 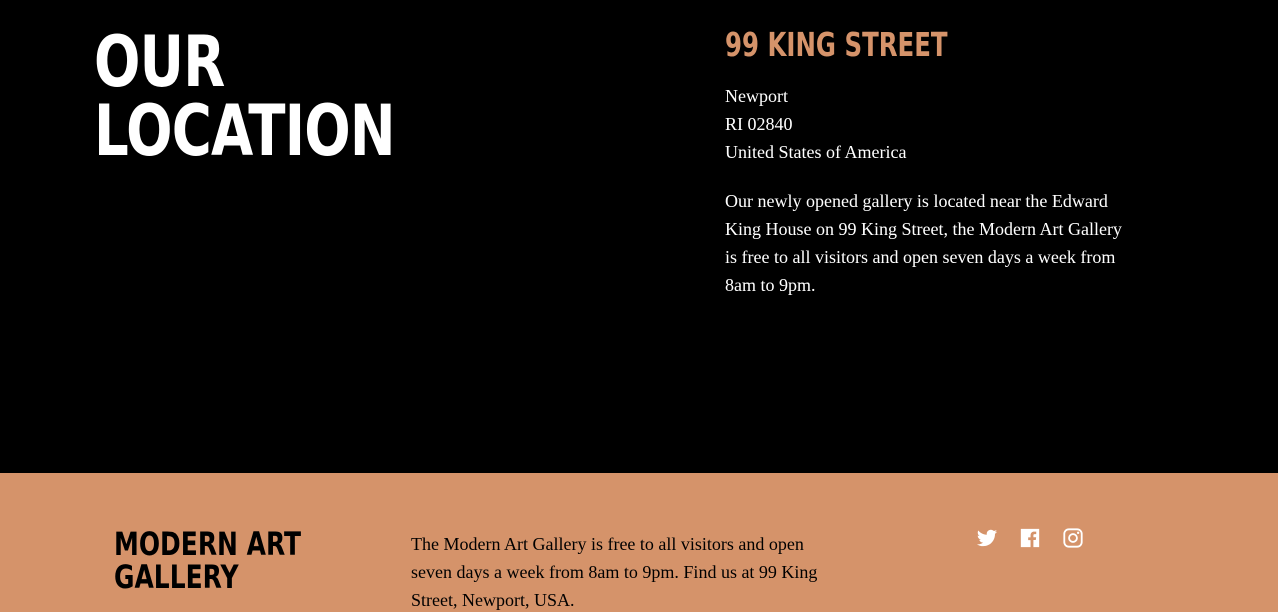 What do you see at coordinates (836, 44) in the screenshot?
I see `address-title: 99 KING STREET` at bounding box center [836, 44].